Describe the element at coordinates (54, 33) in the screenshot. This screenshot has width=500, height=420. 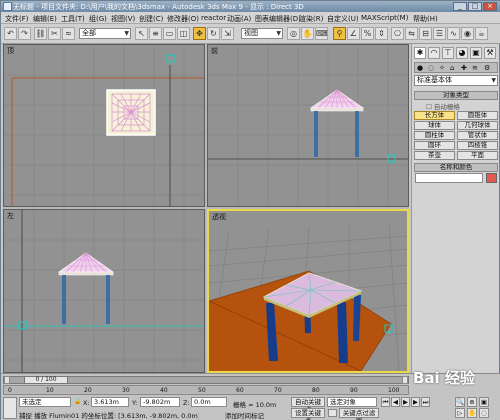
I see `unlink-icon: ✂` at that location.